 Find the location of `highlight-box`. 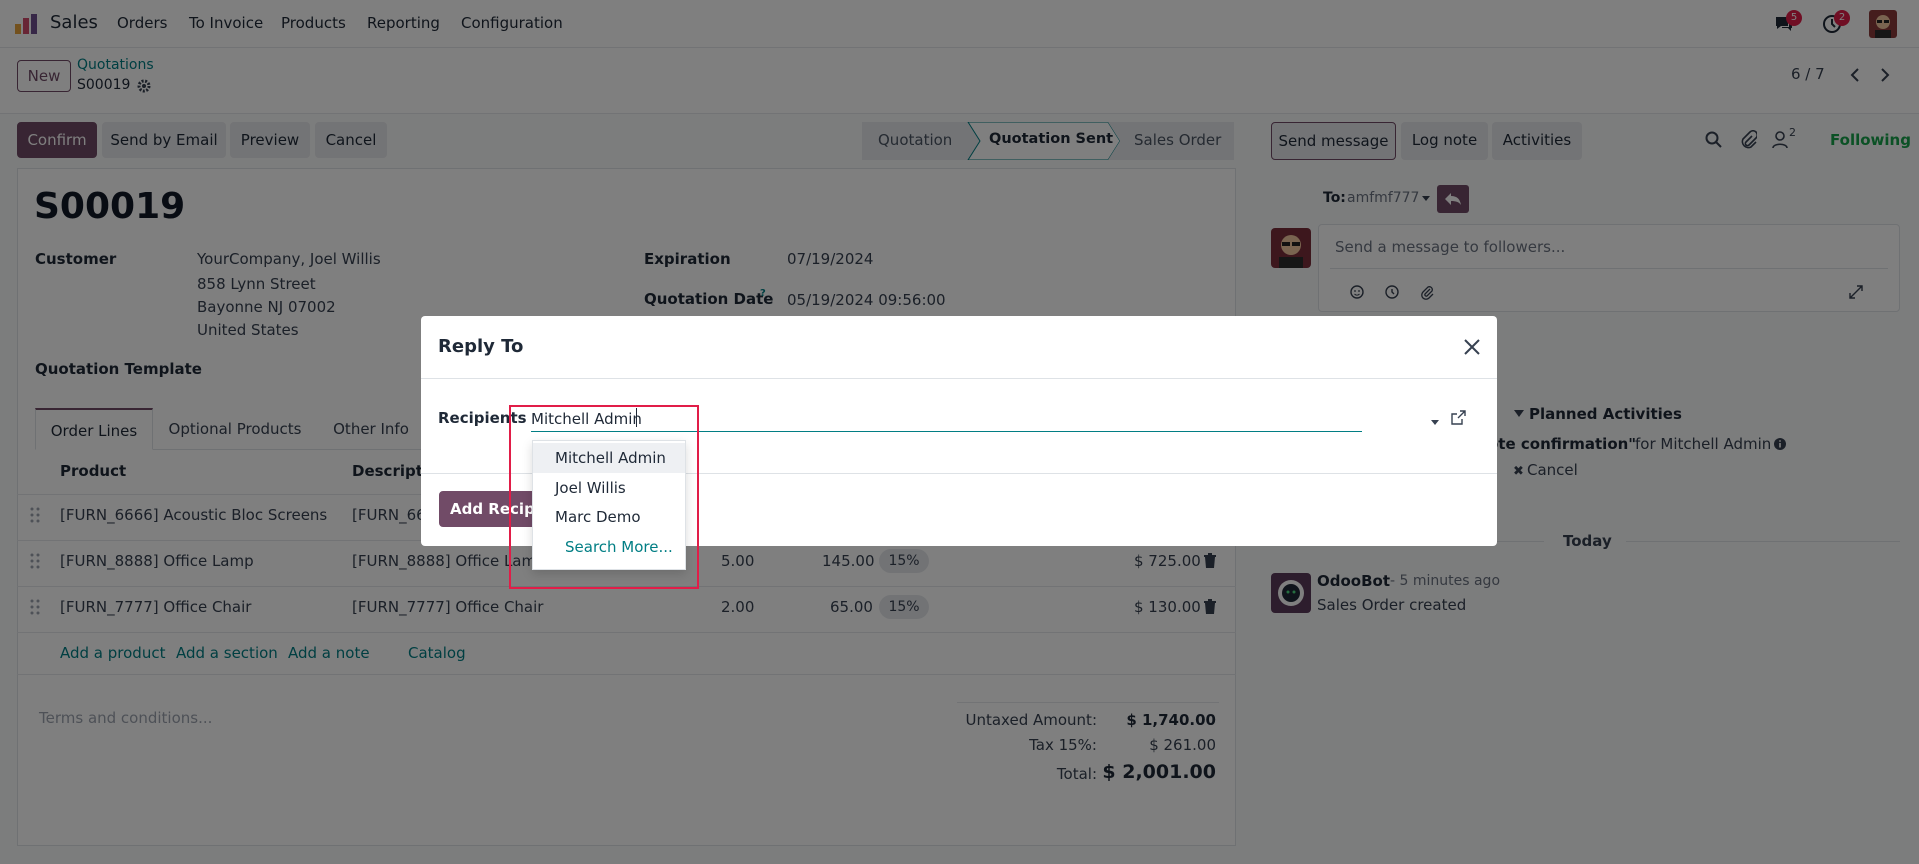

highlight-box is located at coordinates (604, 497).